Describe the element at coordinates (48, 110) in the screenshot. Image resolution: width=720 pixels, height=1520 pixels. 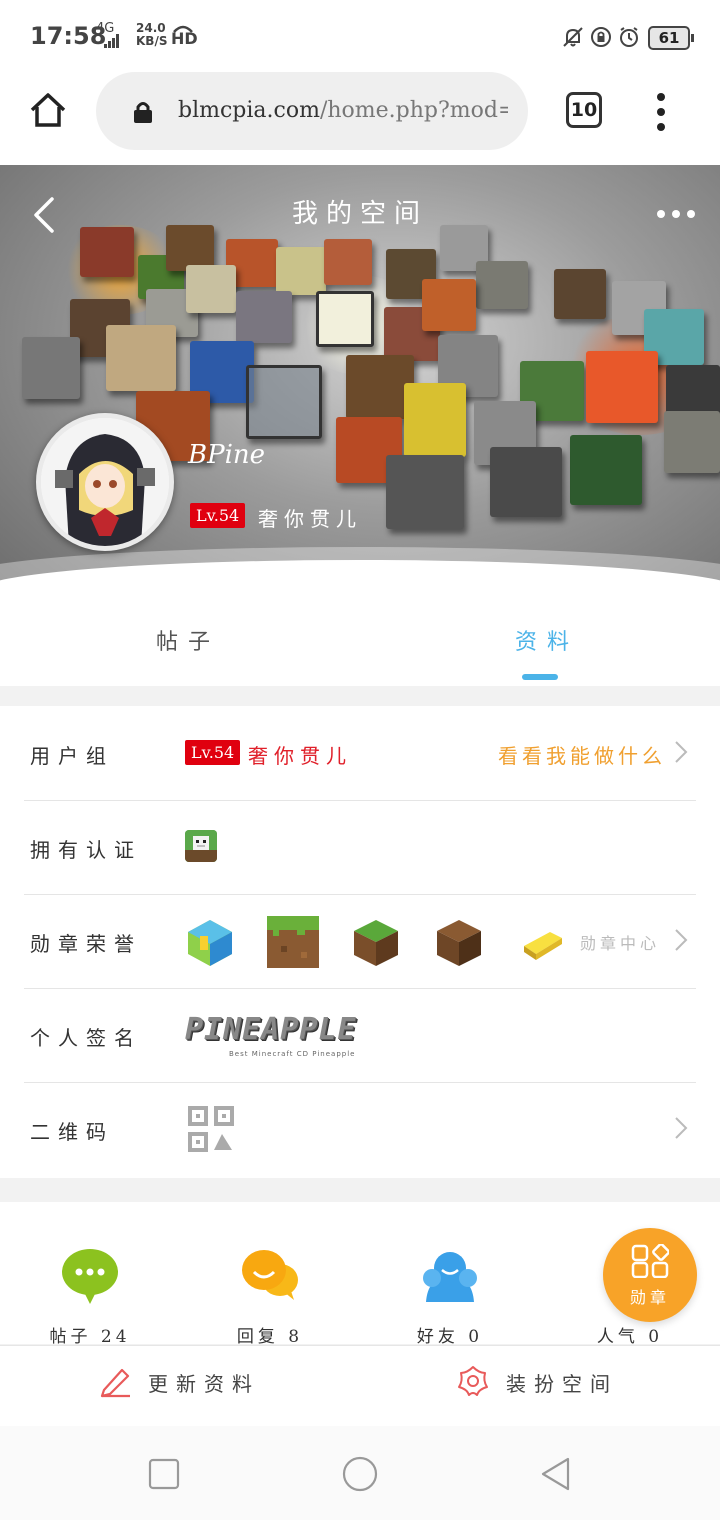
I see `home-icon` at that location.